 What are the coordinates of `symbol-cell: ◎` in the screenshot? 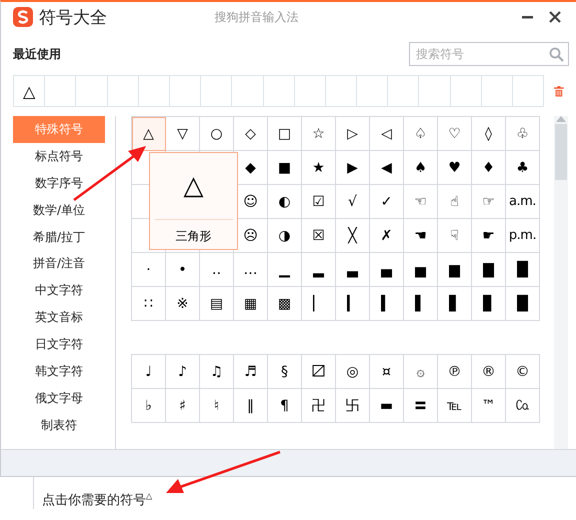 It's located at (353, 372).